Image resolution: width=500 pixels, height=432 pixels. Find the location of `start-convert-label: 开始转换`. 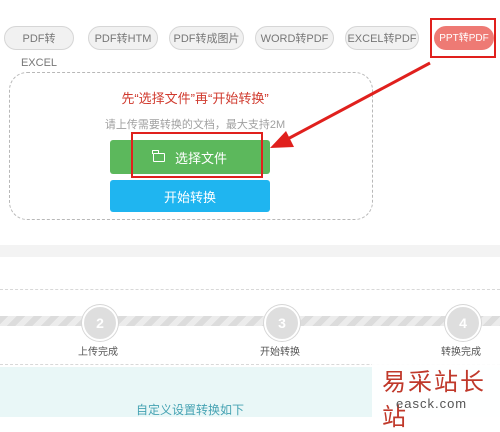

start-convert-label: 开始转换 is located at coordinates (189, 197).